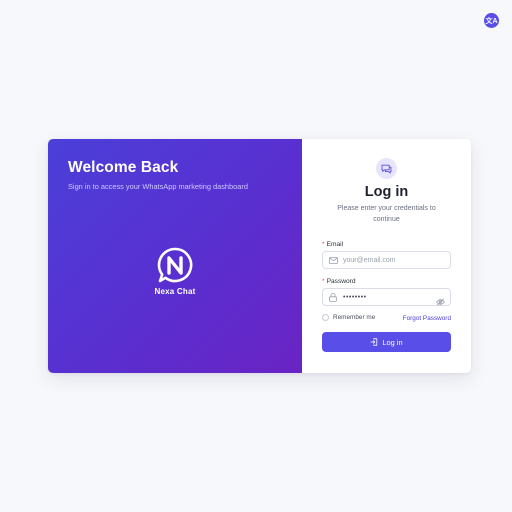 The height and width of the screenshot is (512, 512). I want to click on email-field: your@email.com, so click(386, 260).